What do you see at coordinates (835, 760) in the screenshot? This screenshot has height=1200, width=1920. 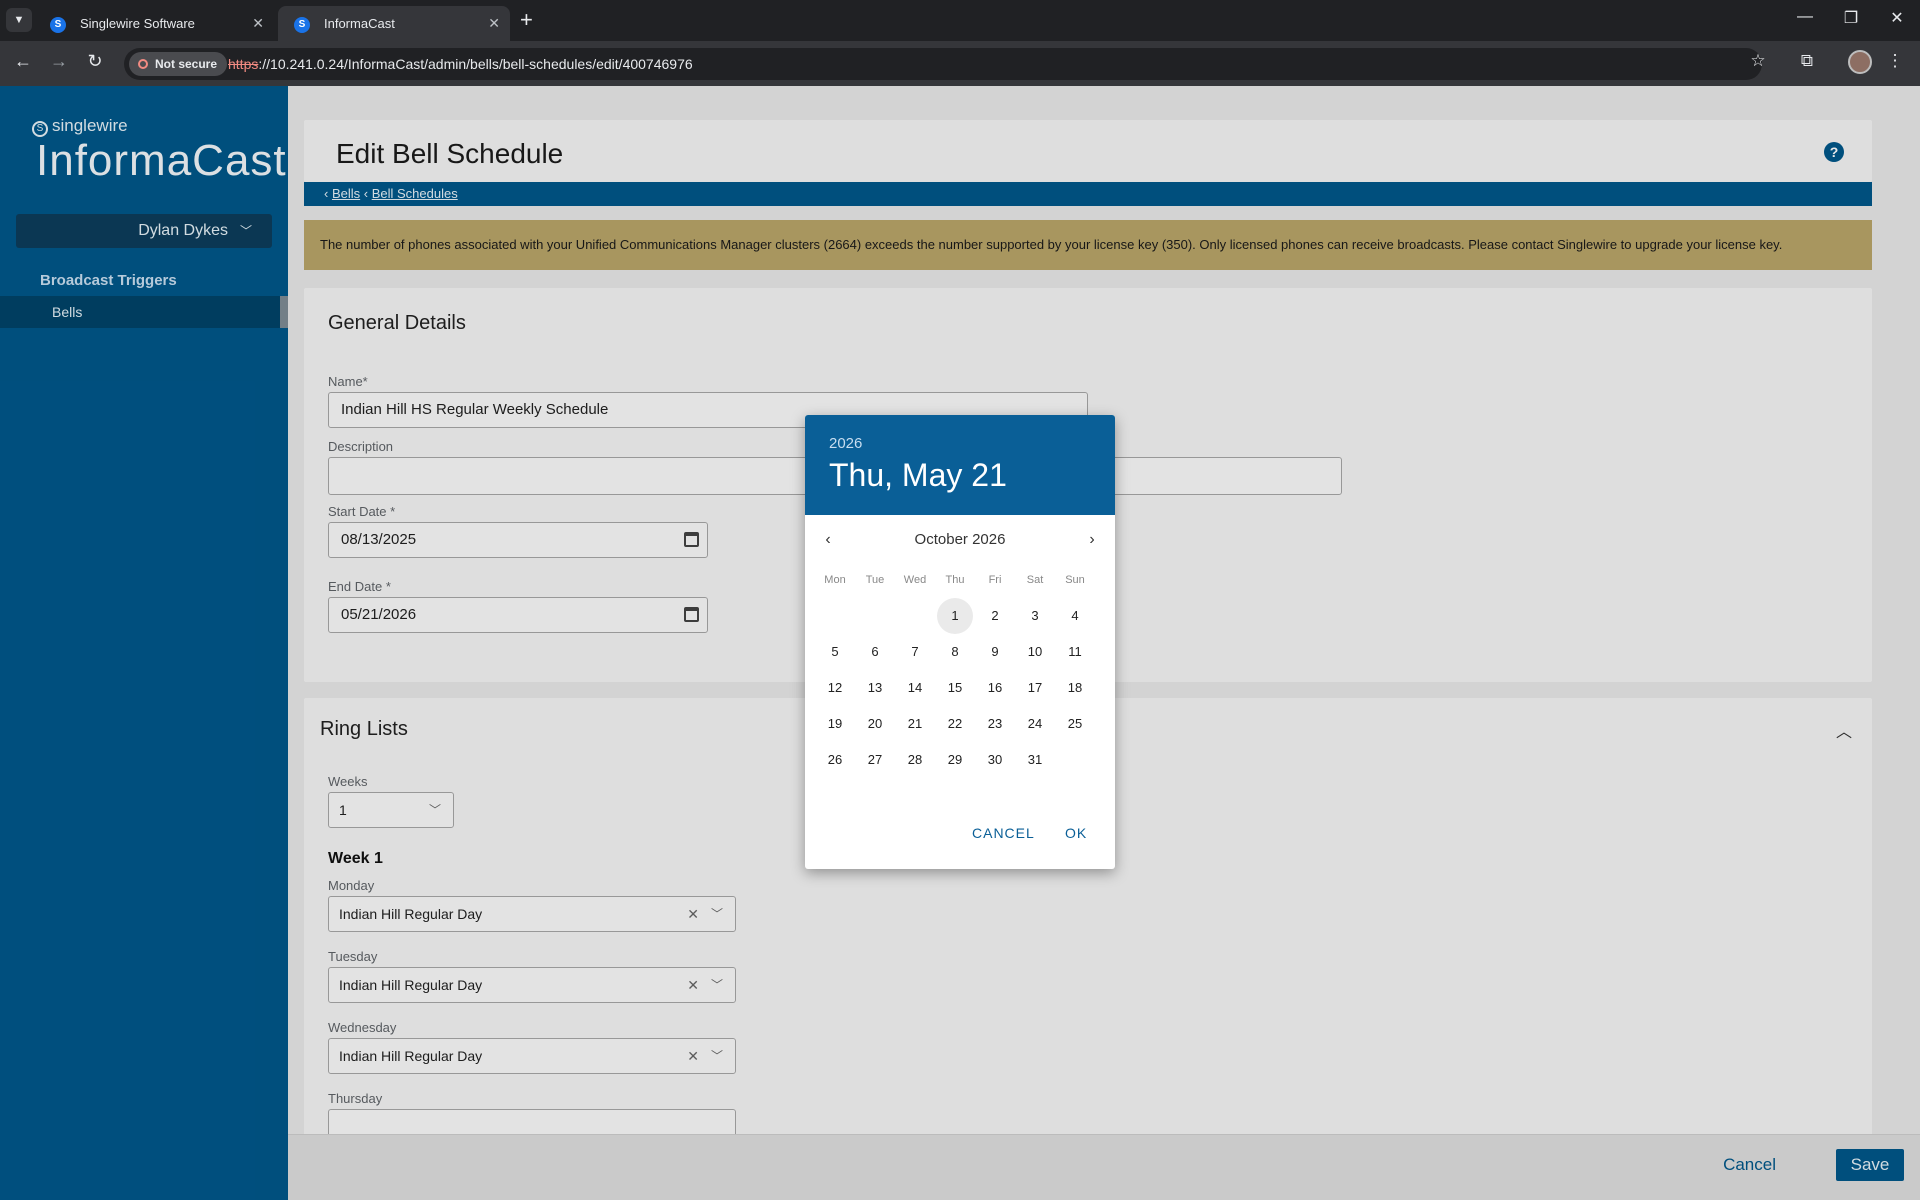 I see `calendar-day: 26` at bounding box center [835, 760].